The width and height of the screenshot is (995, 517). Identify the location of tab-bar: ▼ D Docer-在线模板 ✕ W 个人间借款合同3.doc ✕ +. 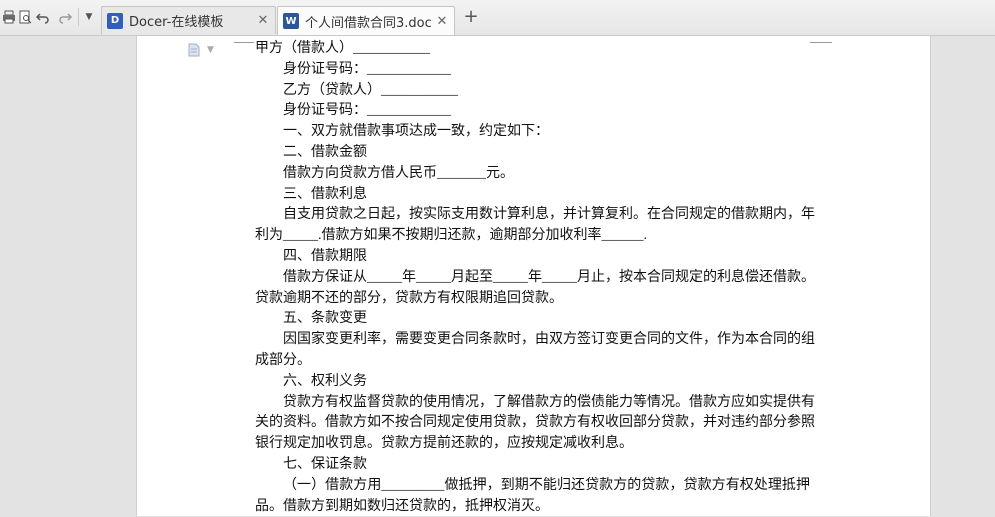
(497, 18).